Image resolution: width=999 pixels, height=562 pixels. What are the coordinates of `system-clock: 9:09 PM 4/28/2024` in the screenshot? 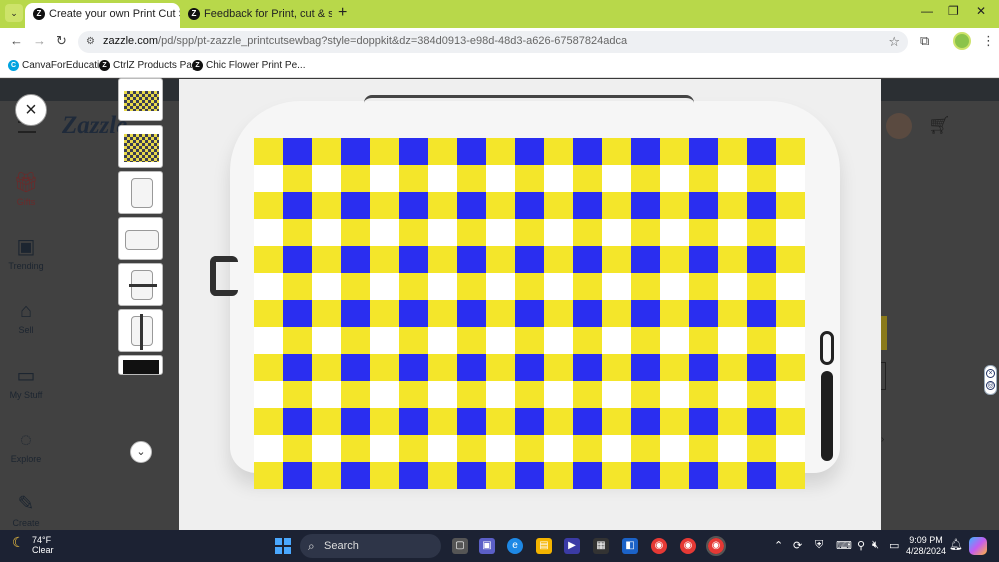 It's located at (926, 546).